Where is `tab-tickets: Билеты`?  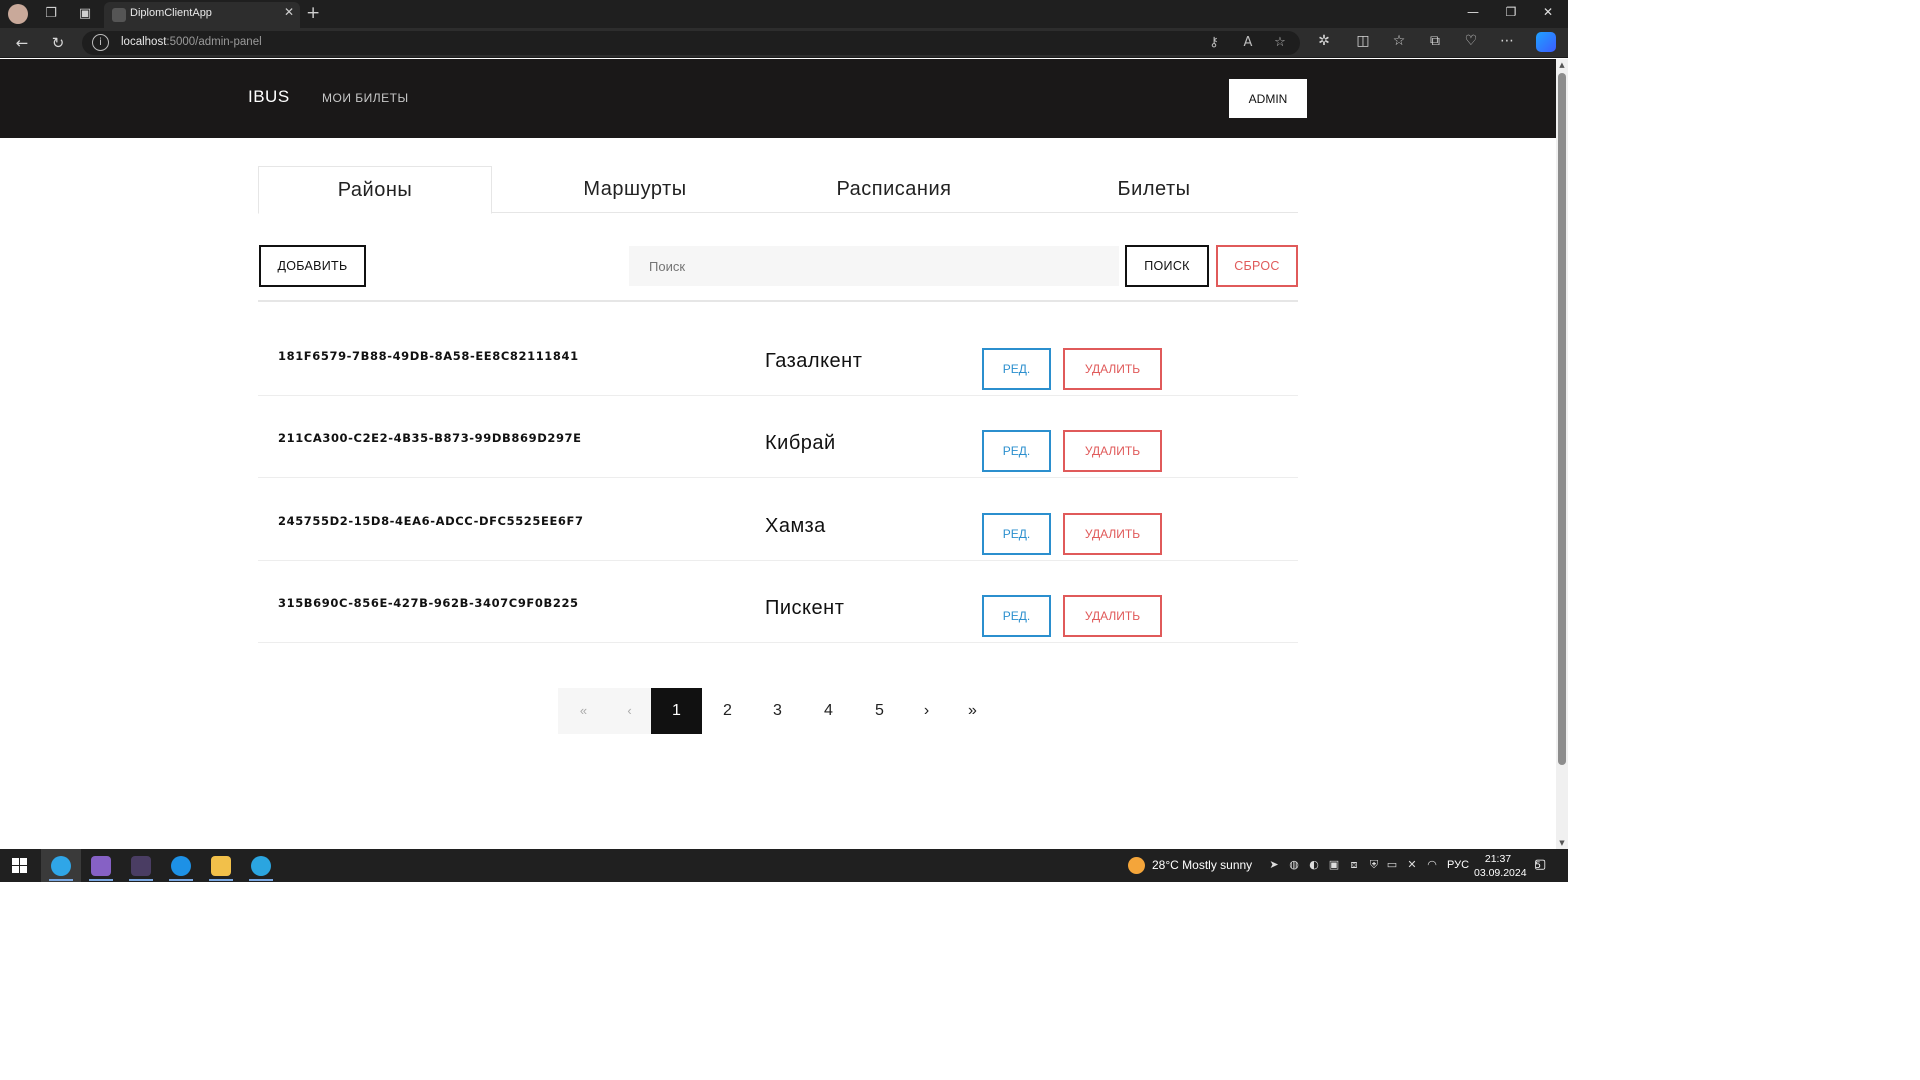
tab-tickets: Билеты is located at coordinates (1154, 189).